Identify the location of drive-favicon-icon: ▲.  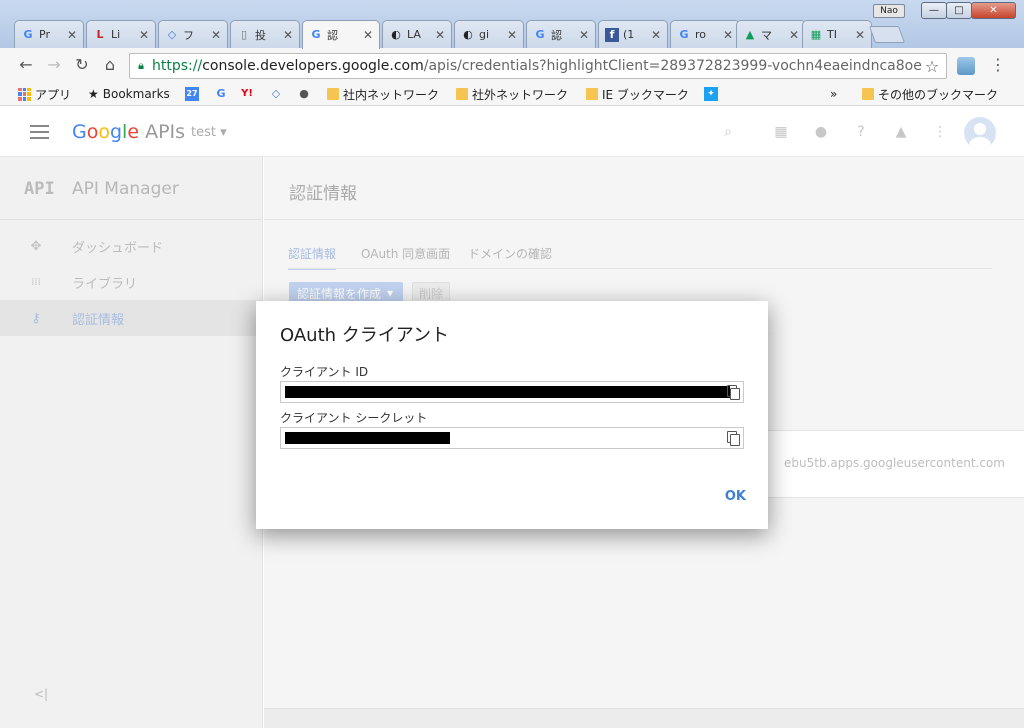
(750, 34).